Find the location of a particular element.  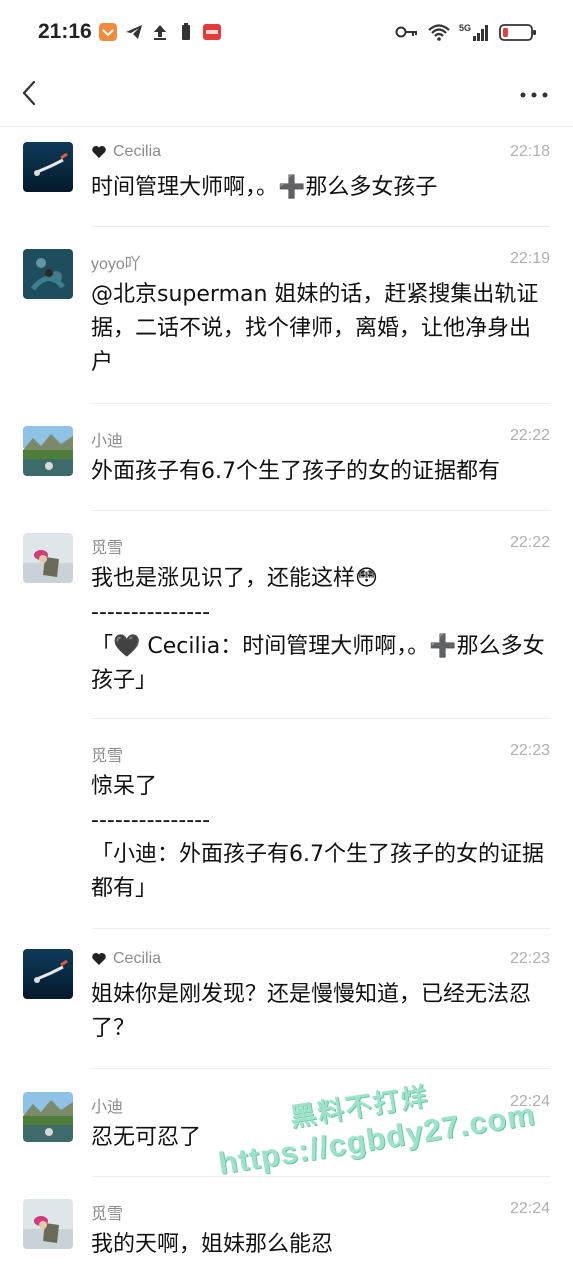

comment-text: 我也是涨见识了，还能这样😳 is located at coordinates (234, 578).